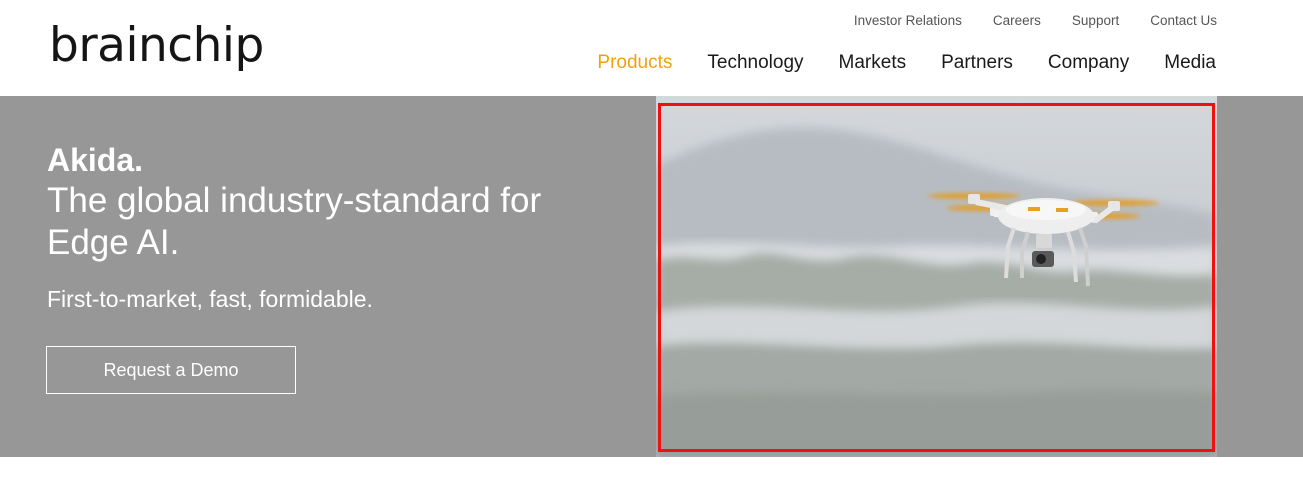  I want to click on nav-item-media: Media, so click(1190, 63).